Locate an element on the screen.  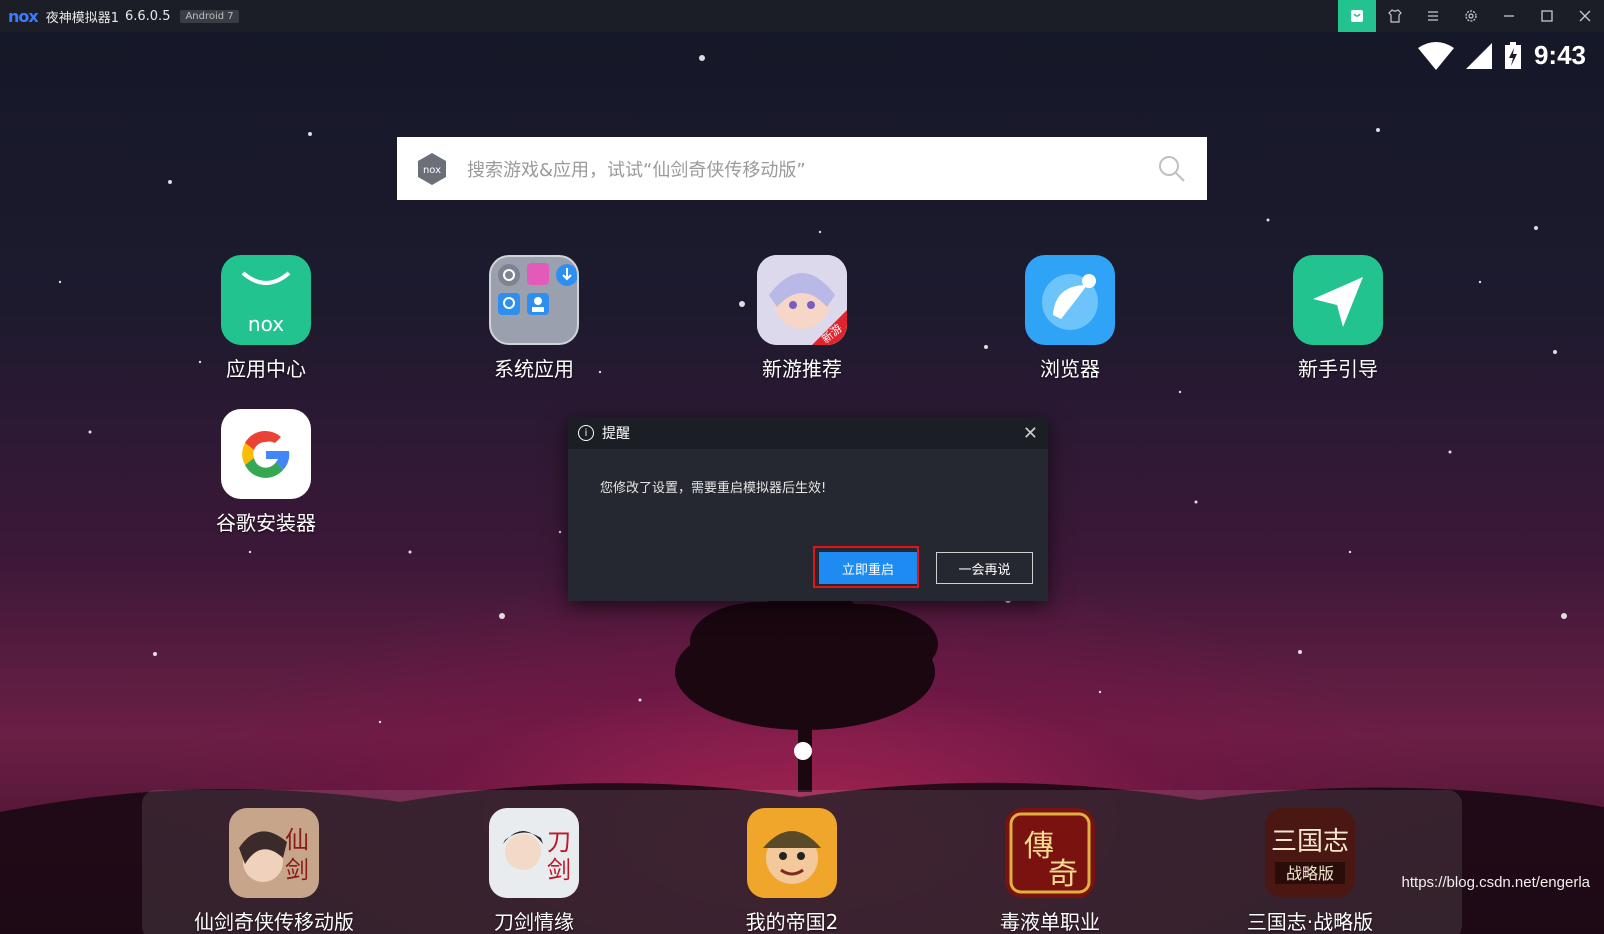
svg-text: 奇 is located at coordinates (1063, 874).